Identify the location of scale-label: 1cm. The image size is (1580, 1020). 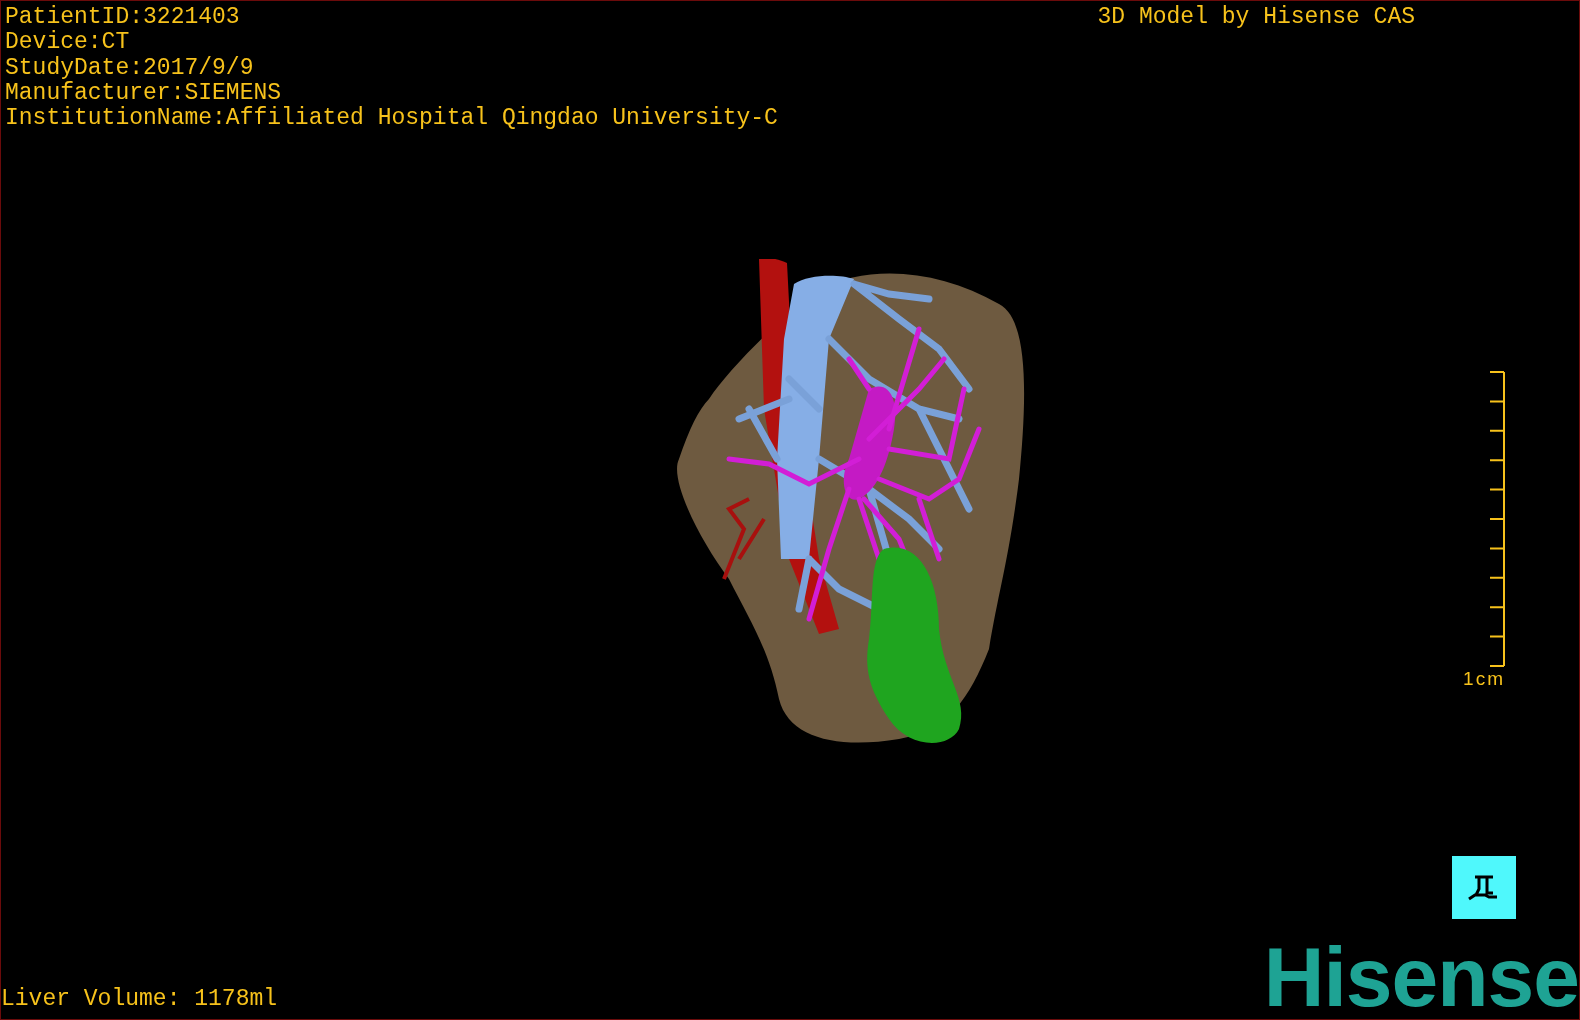
(1484, 679).